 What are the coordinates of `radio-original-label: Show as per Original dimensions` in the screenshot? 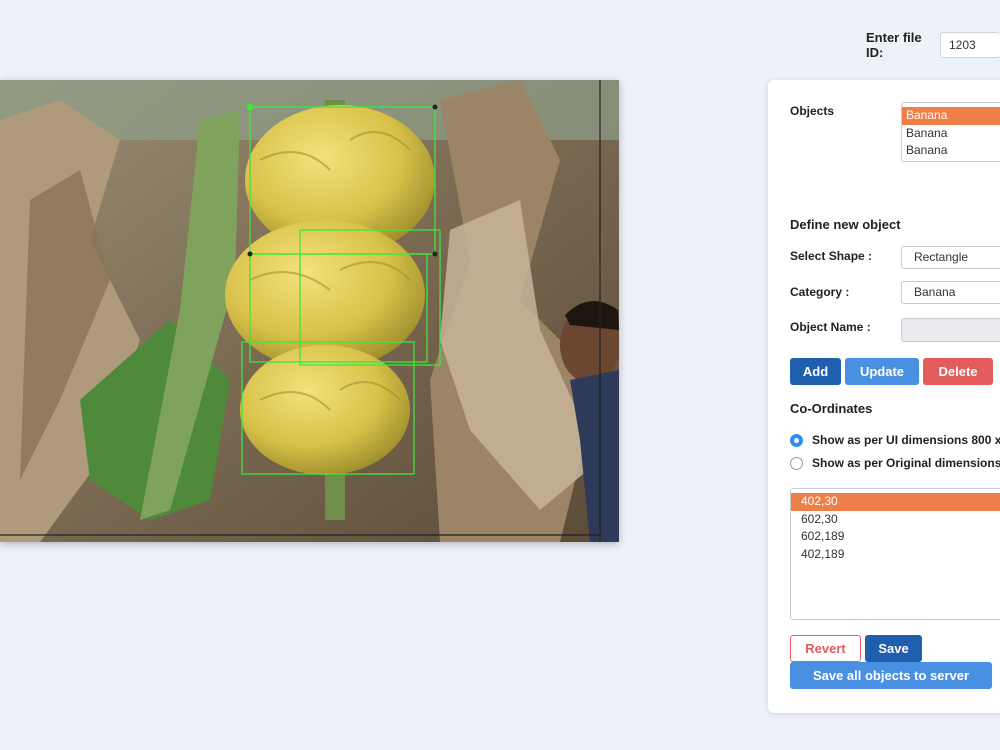 It's located at (906, 463).